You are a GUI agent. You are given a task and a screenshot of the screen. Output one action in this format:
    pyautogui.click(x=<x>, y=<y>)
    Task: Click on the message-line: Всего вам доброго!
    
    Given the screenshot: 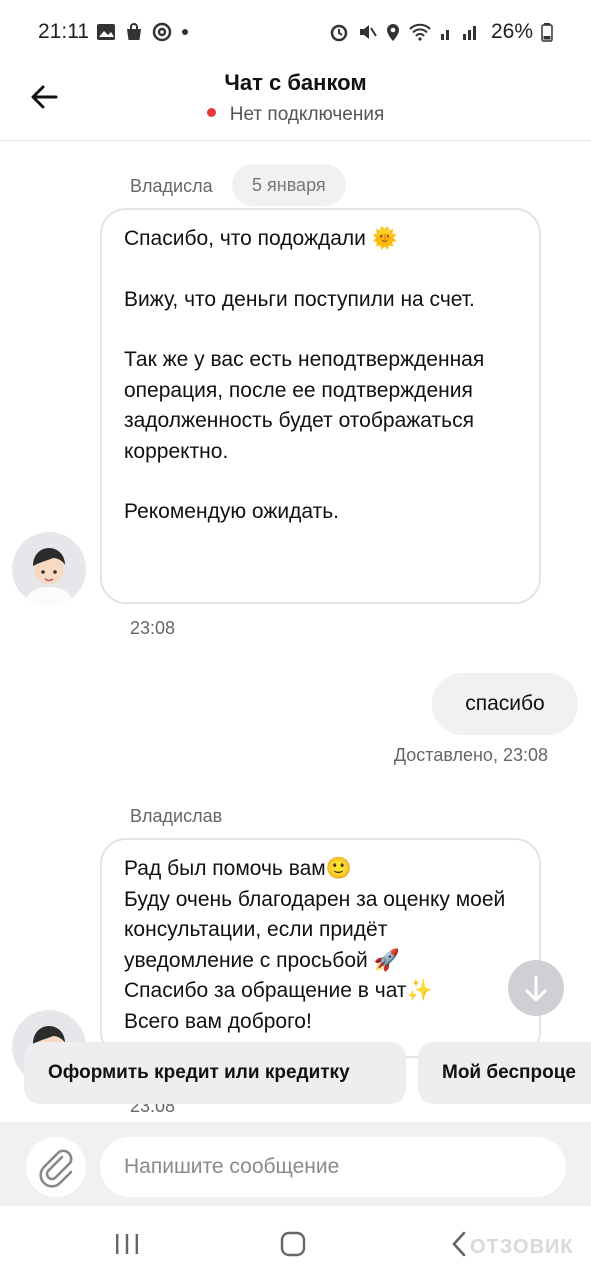 What is the action you would take?
    pyautogui.click(x=218, y=1021)
    